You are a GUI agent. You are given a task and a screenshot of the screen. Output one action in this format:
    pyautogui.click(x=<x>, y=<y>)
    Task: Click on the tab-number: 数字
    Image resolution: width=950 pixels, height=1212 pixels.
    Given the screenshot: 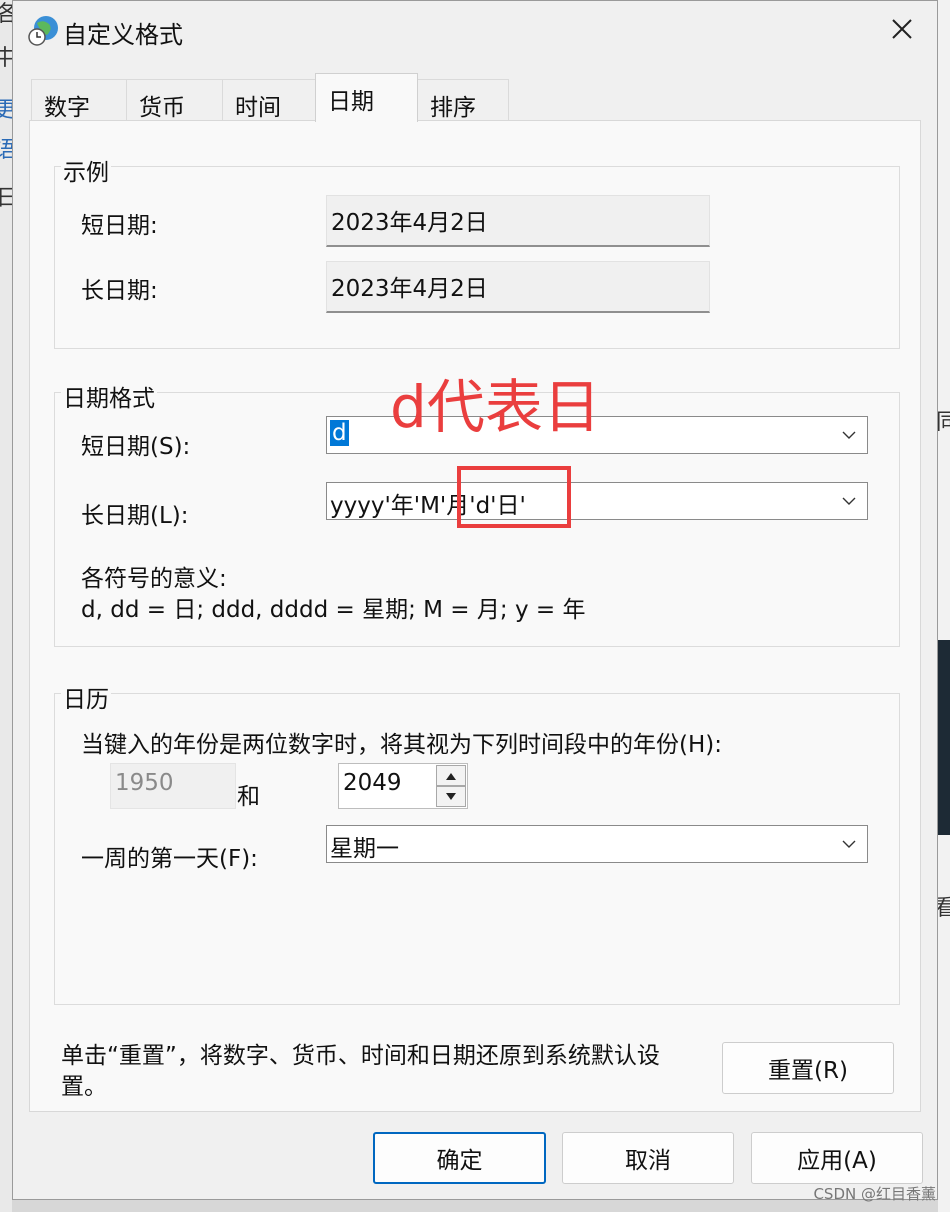 What is the action you would take?
    pyautogui.click(x=79, y=100)
    